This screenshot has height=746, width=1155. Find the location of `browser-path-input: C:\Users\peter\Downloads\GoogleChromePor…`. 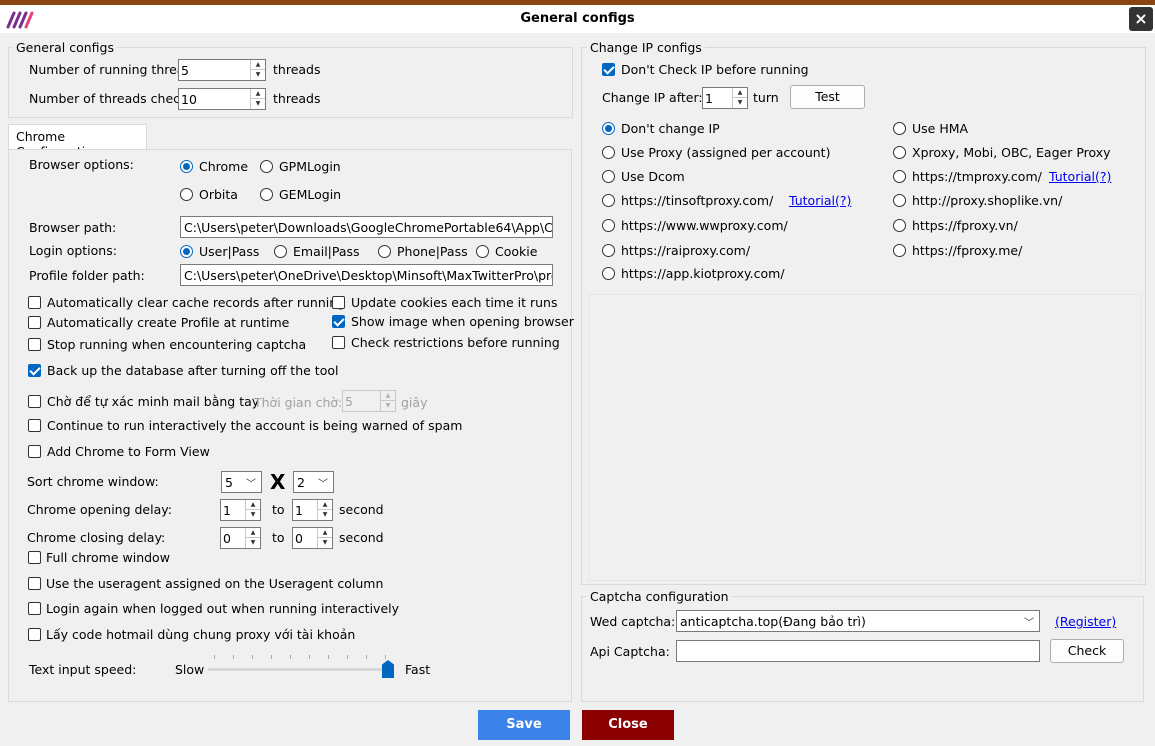

browser-path-input: C:\Users\peter\Downloads\GoogleChromePor… is located at coordinates (366, 227).